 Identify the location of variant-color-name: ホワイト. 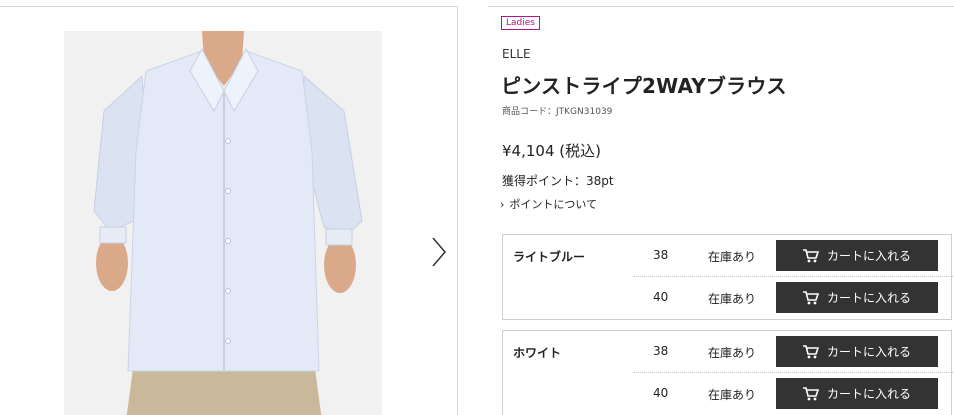
(537, 353).